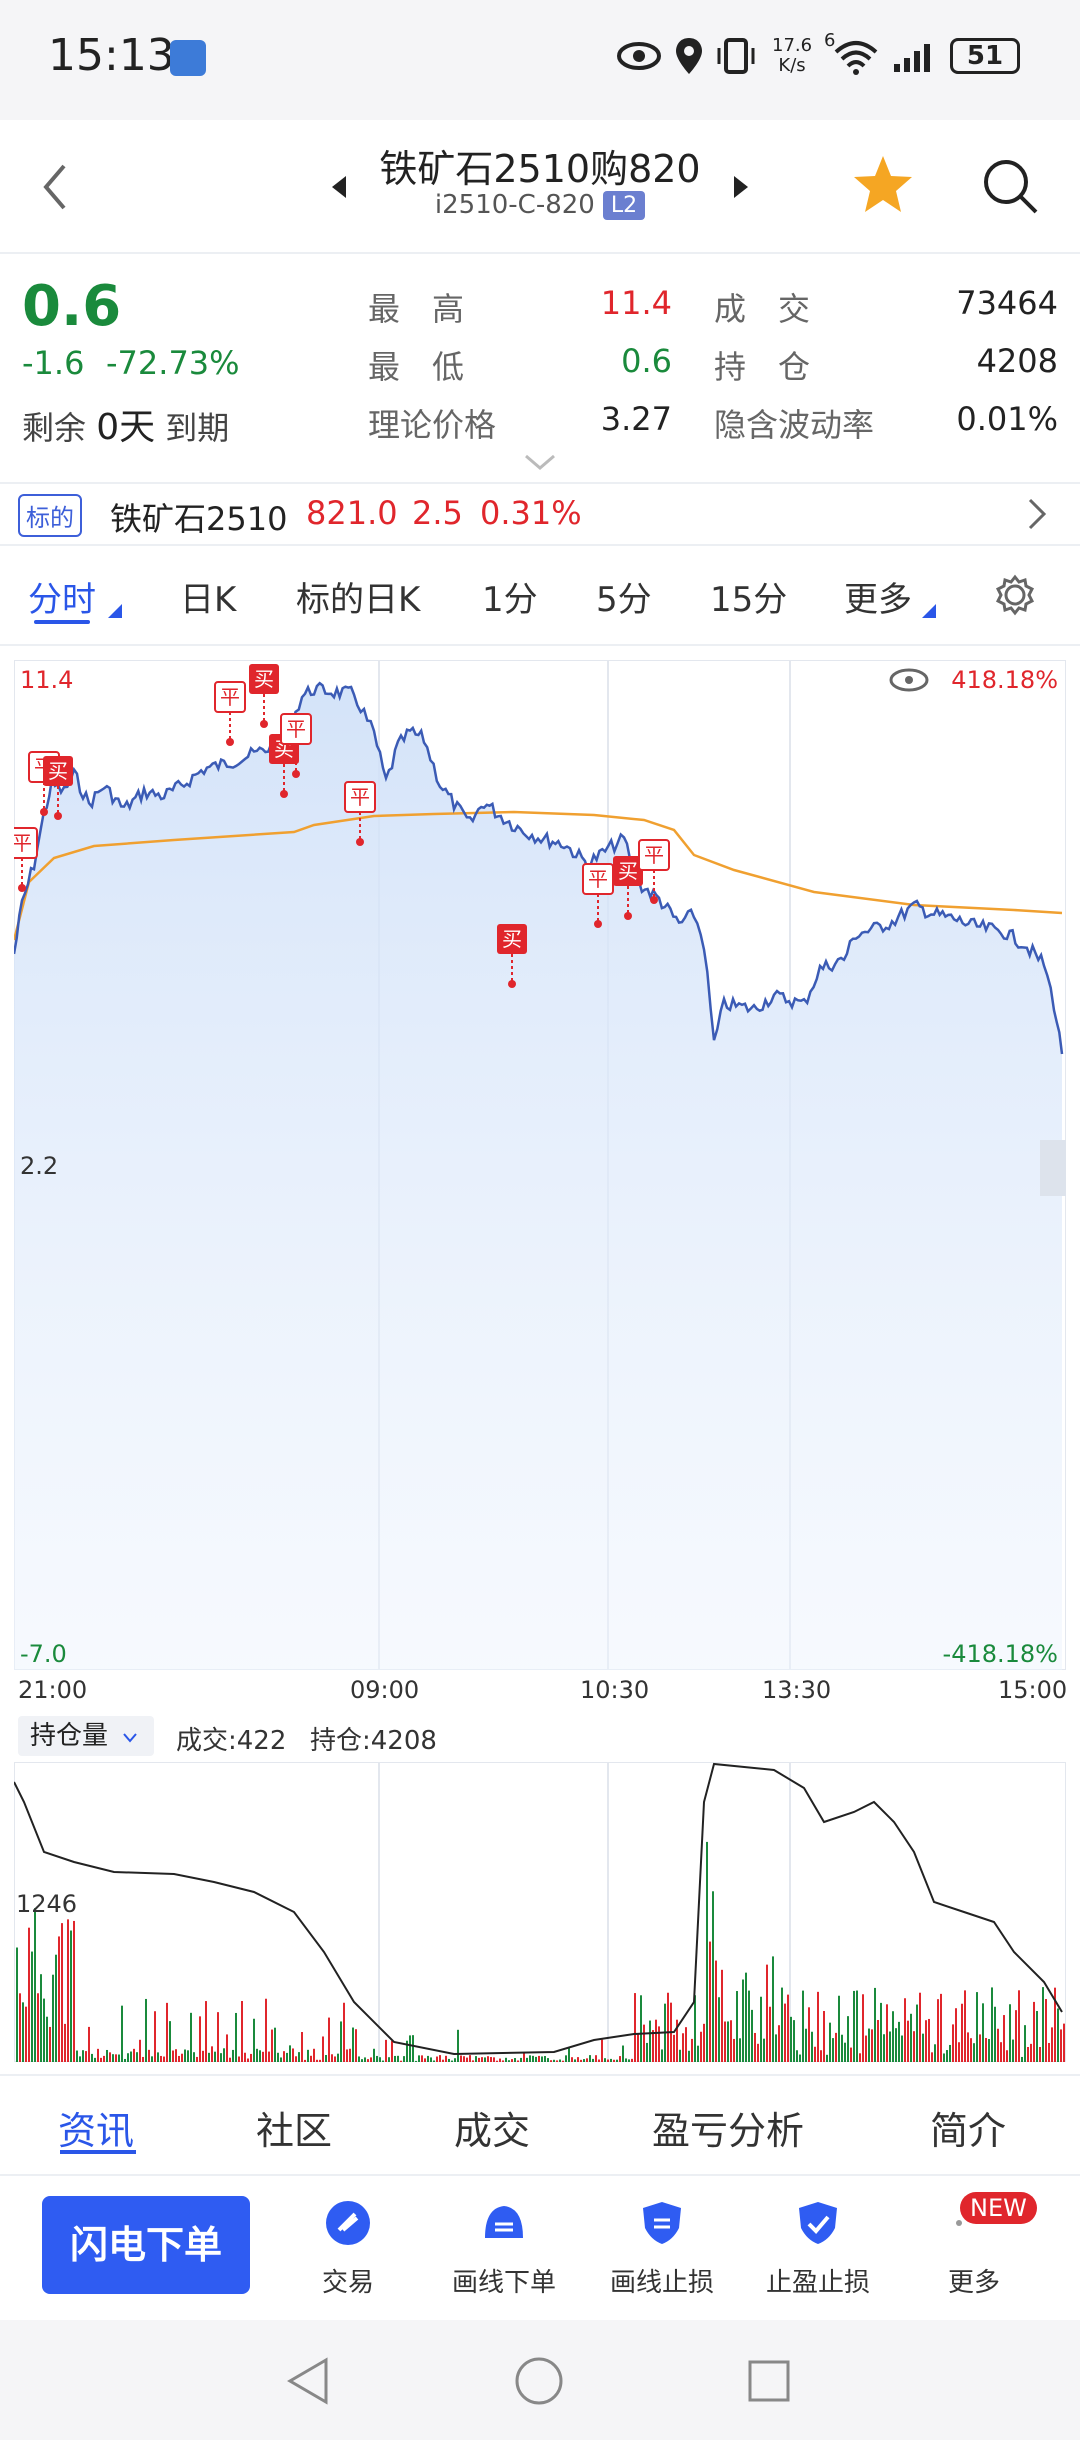 This screenshot has height=2440, width=1080. Describe the element at coordinates (510, 596) in the screenshot. I see `tab-1min: 1分` at that location.